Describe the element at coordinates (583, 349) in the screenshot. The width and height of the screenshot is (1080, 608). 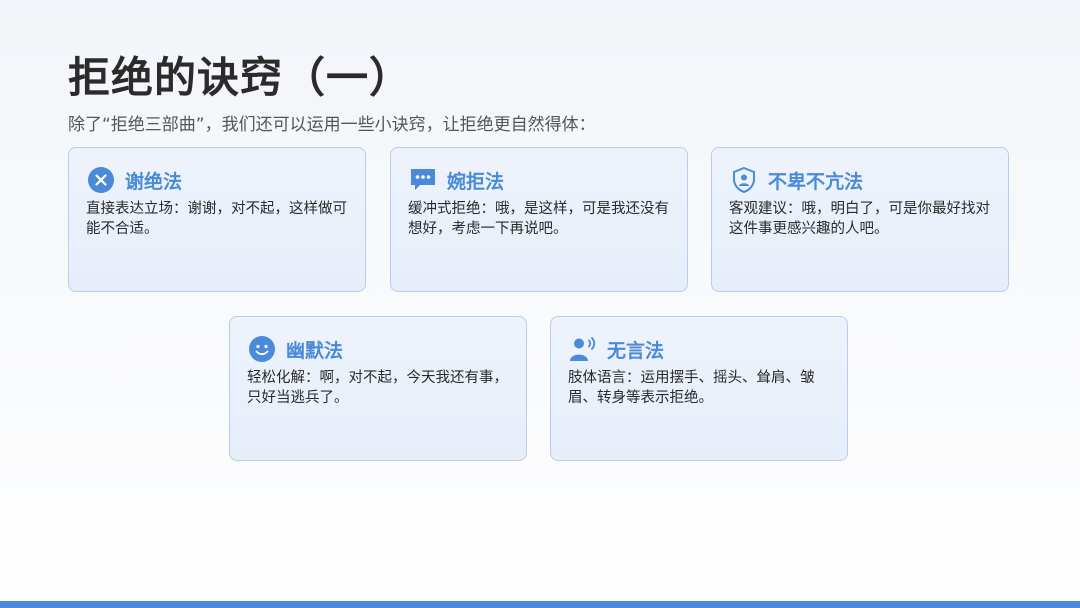
I see `person-speaking-icon` at that location.